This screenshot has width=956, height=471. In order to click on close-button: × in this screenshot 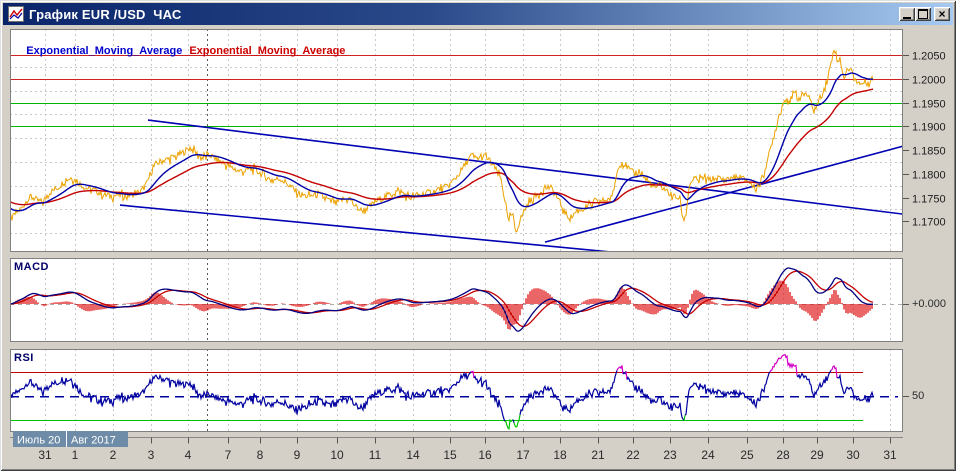, I will do `click(942, 14)`.